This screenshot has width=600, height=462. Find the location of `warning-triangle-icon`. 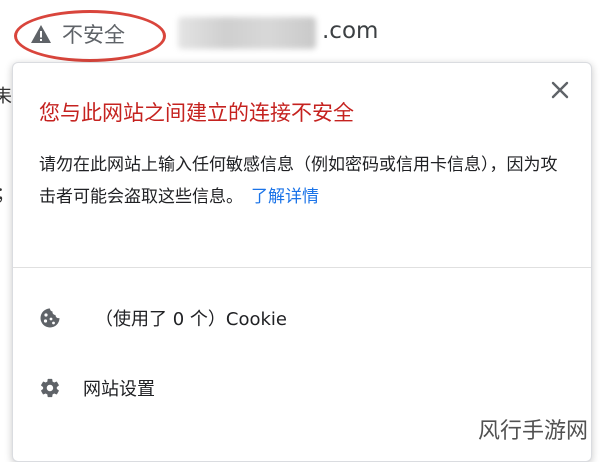

warning-triangle-icon is located at coordinates (41, 34).